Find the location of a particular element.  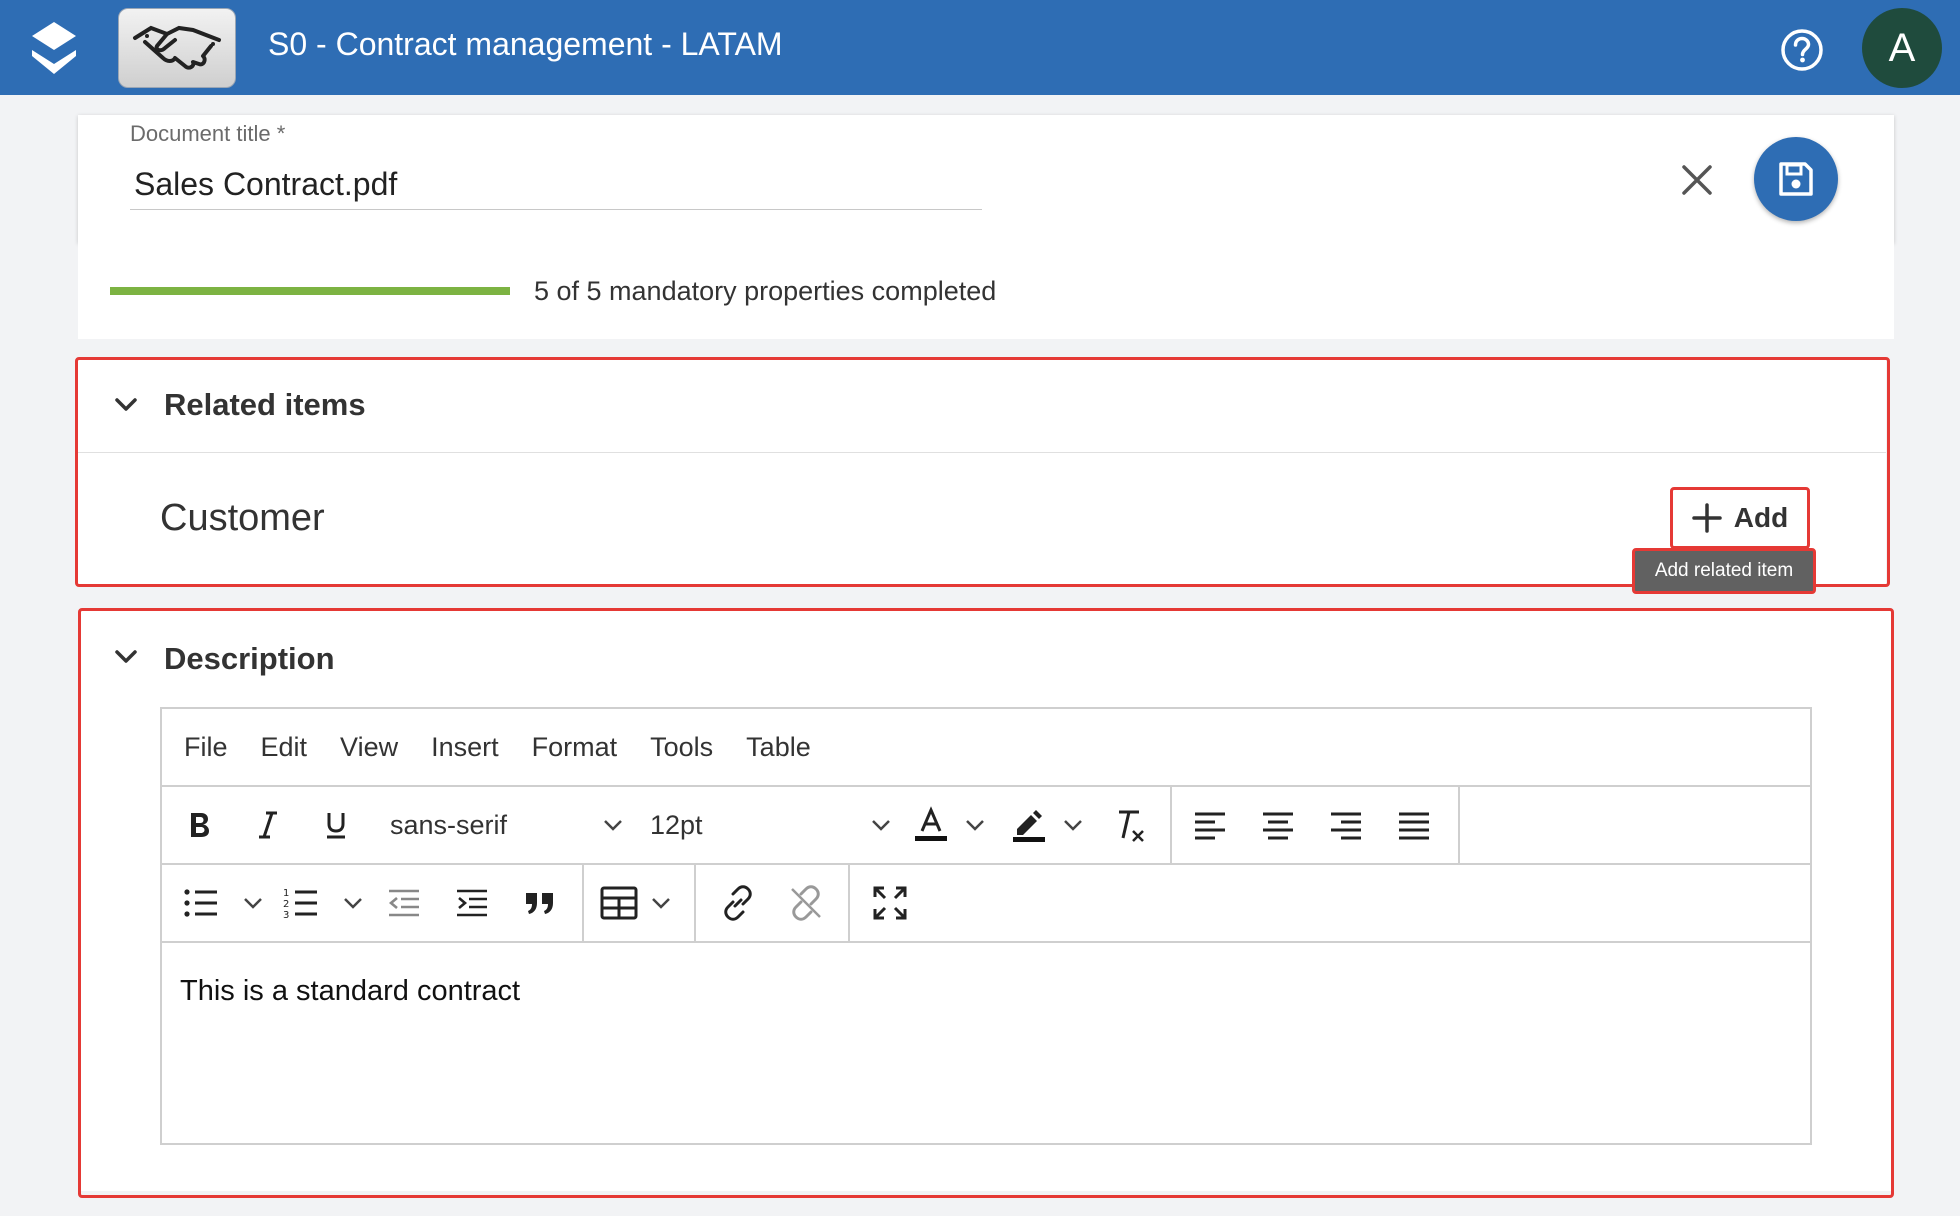

close-icon is located at coordinates (1697, 180).